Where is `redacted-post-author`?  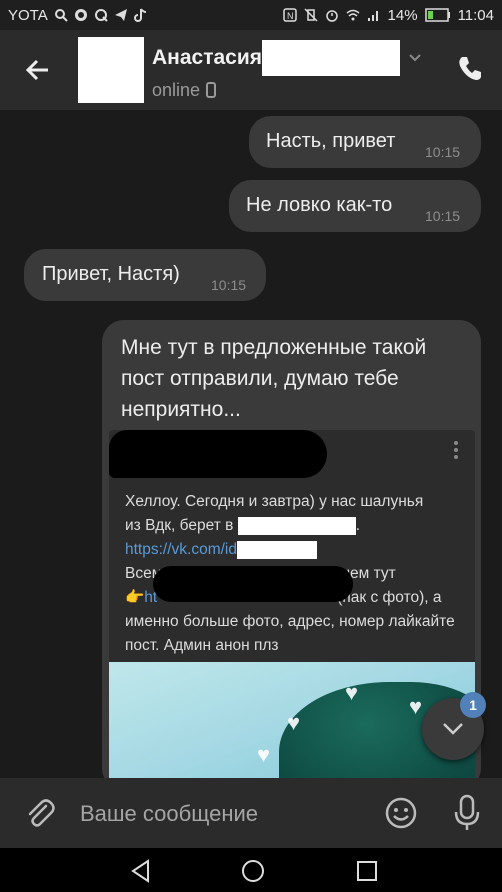 redacted-post-author is located at coordinates (218, 454).